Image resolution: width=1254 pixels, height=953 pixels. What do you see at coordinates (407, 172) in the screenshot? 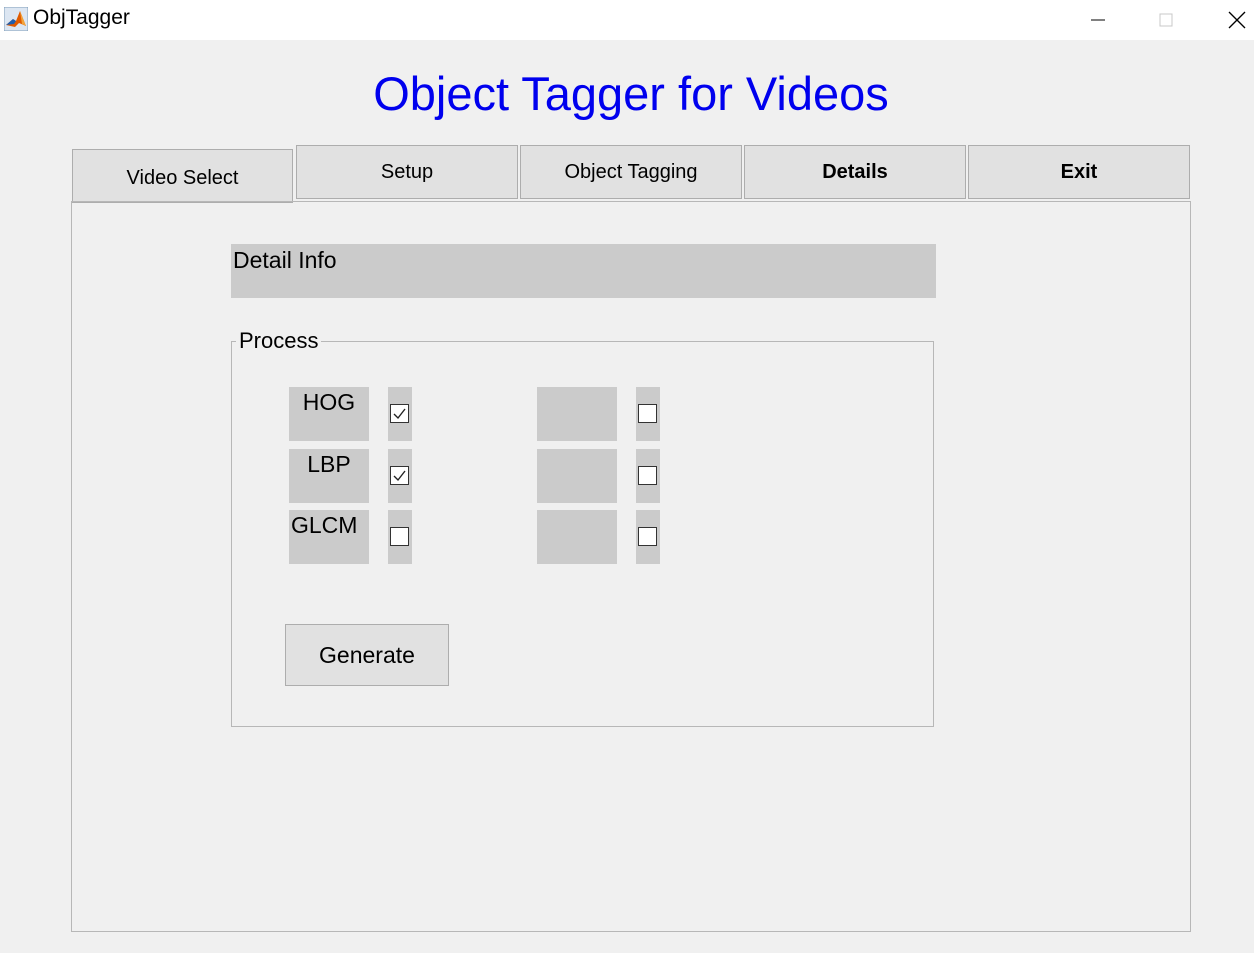
I see `tab-setup: Setup` at bounding box center [407, 172].